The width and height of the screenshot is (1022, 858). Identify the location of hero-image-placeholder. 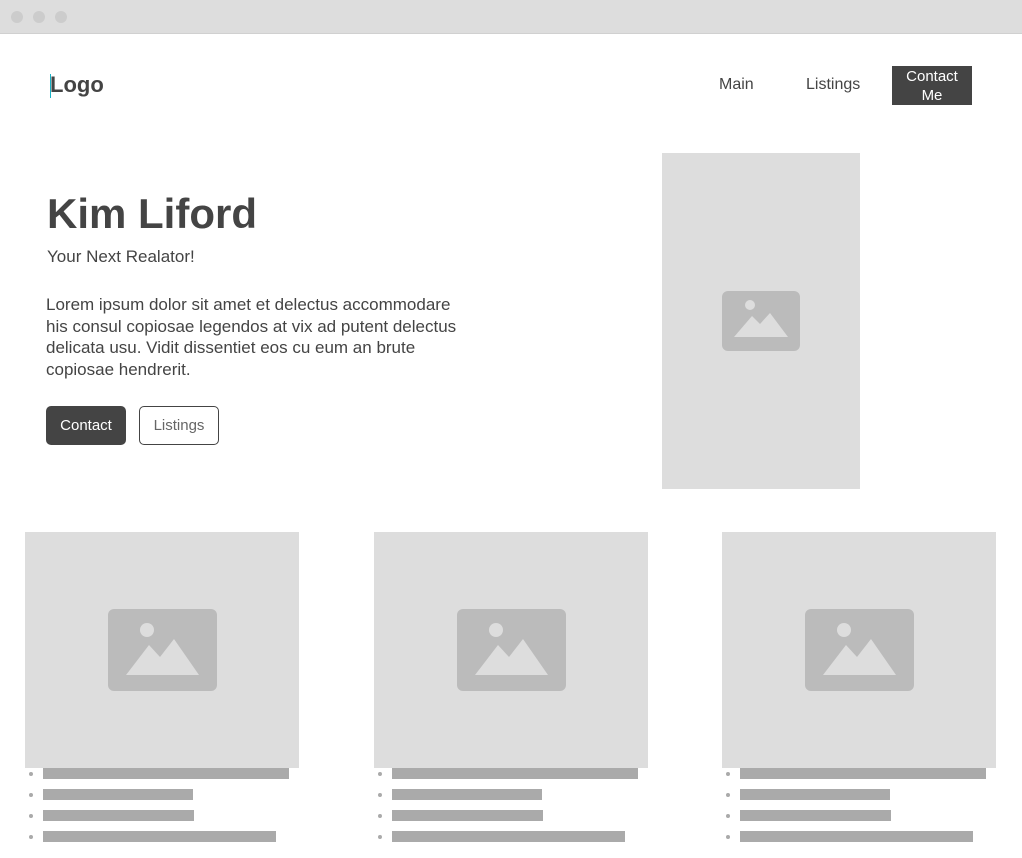
(761, 321).